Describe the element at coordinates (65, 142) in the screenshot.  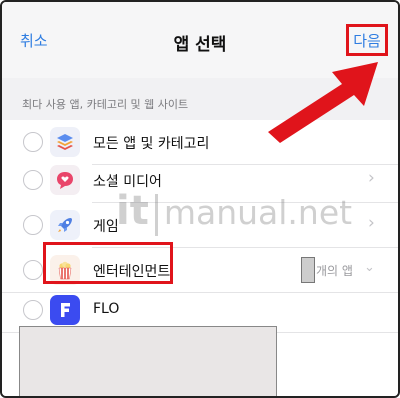
I see `stack-layers-icon` at that location.